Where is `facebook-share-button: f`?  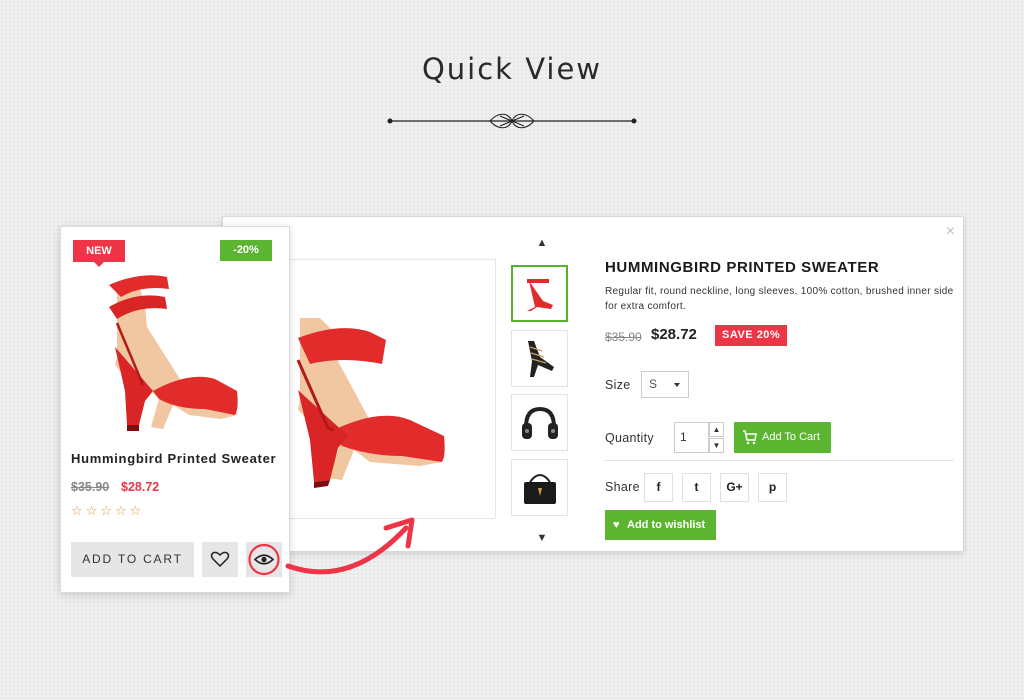 facebook-share-button: f is located at coordinates (658, 487).